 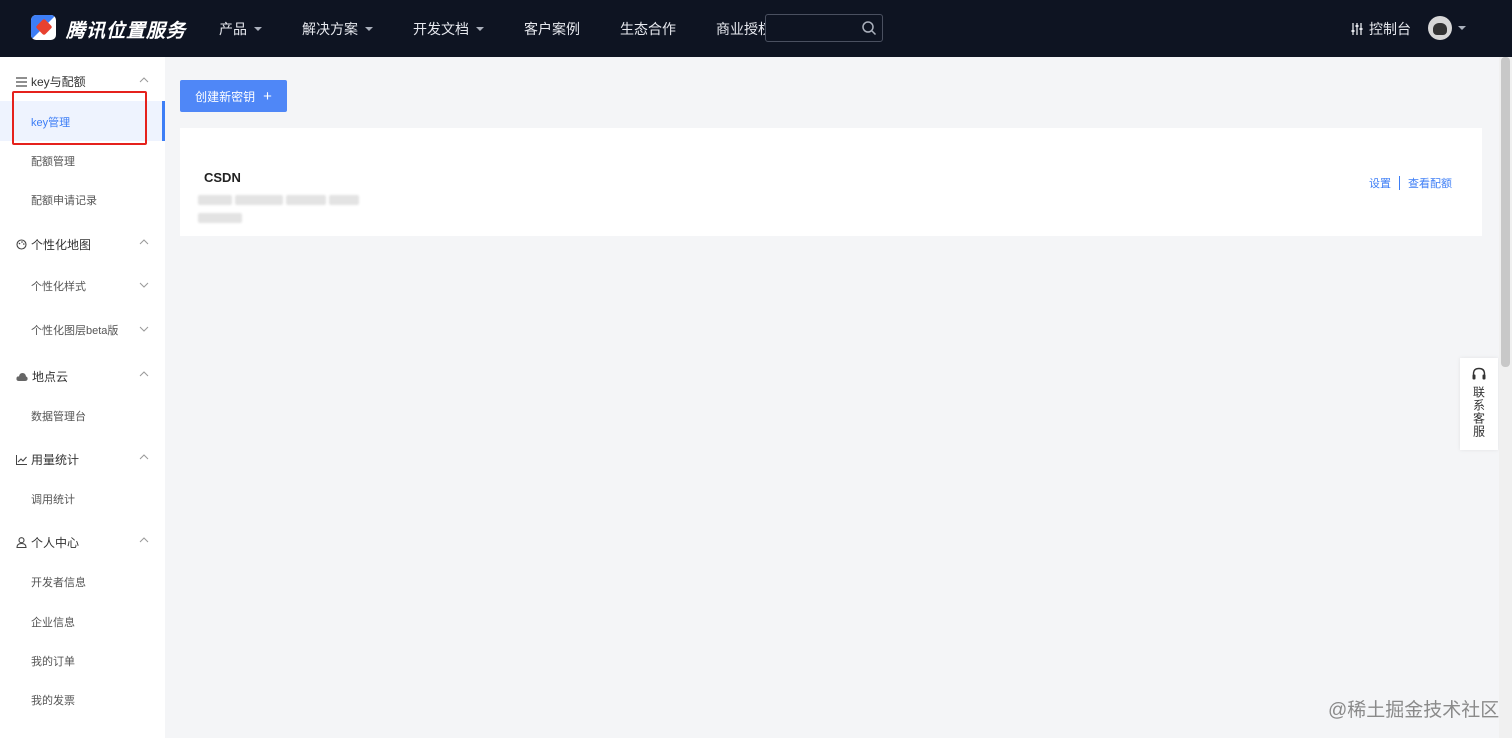 What do you see at coordinates (163, 121) in the screenshot?
I see `active-indicator` at bounding box center [163, 121].